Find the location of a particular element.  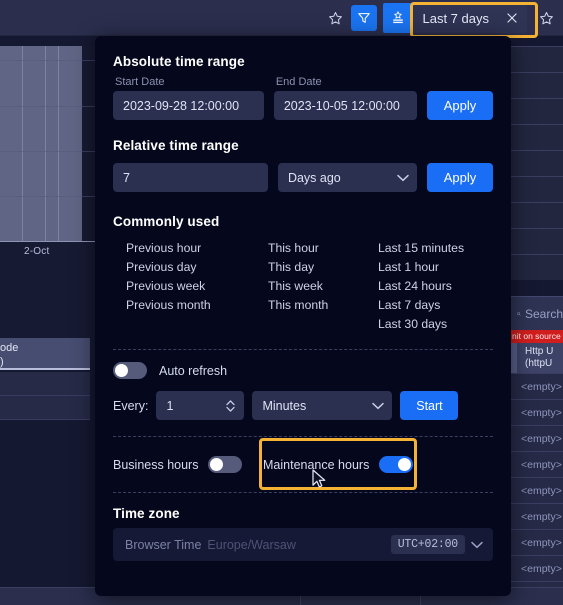

relative-unit-select: Days ago is located at coordinates (347, 177).